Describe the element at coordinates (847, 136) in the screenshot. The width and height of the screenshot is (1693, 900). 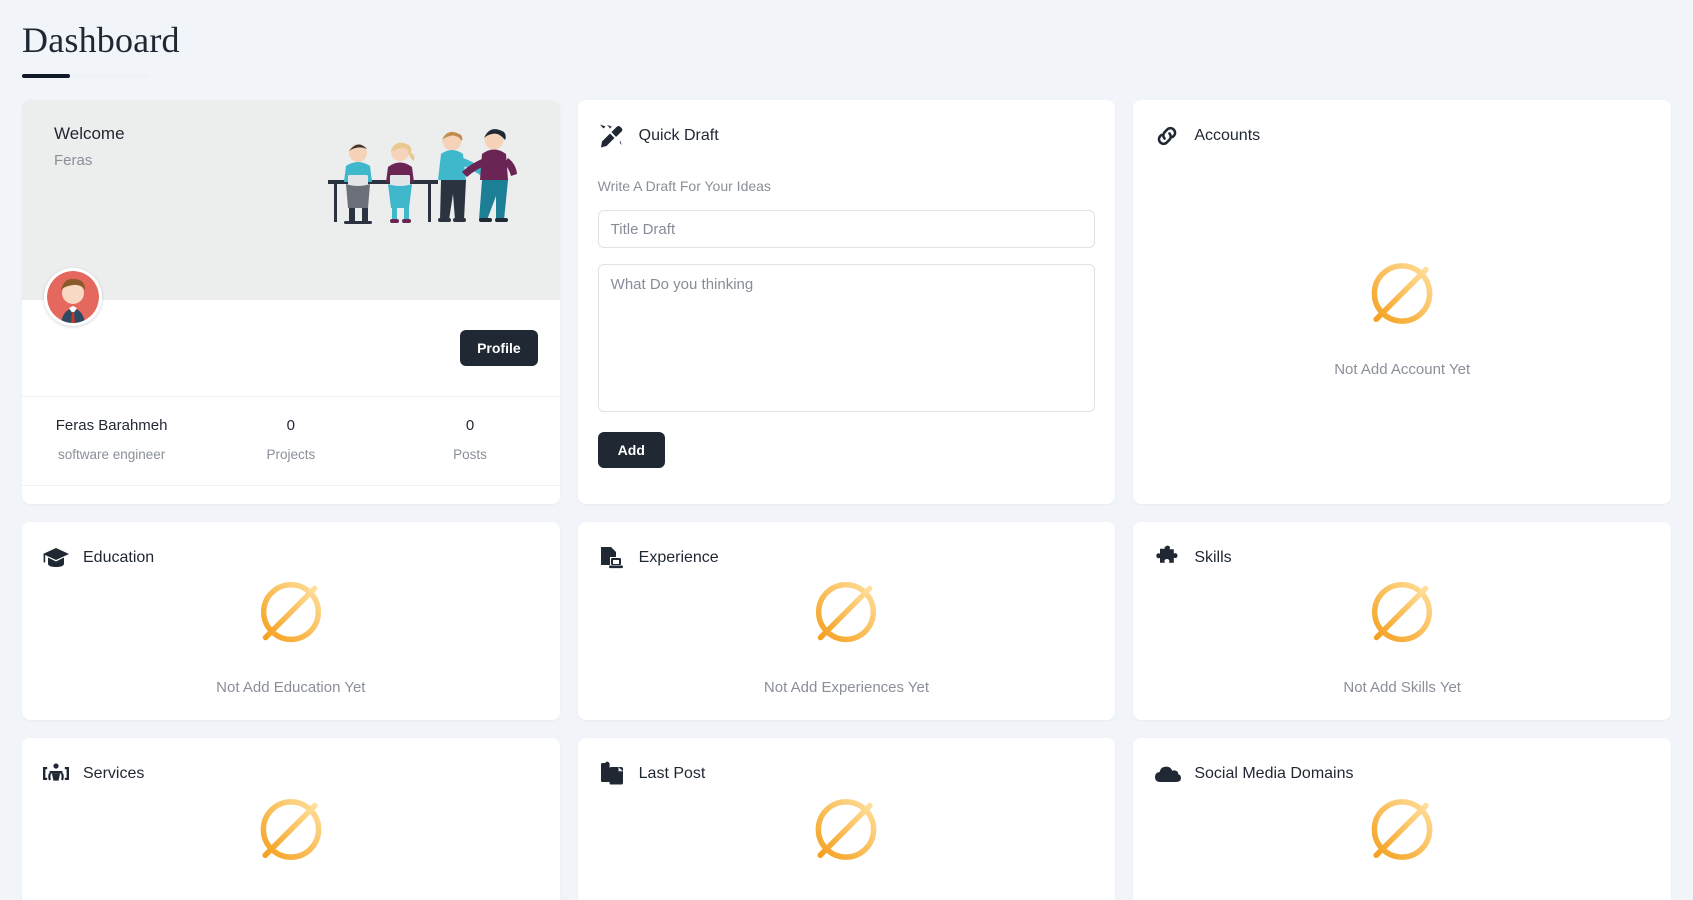
I see `quick-draft-header: Quick Draft` at that location.